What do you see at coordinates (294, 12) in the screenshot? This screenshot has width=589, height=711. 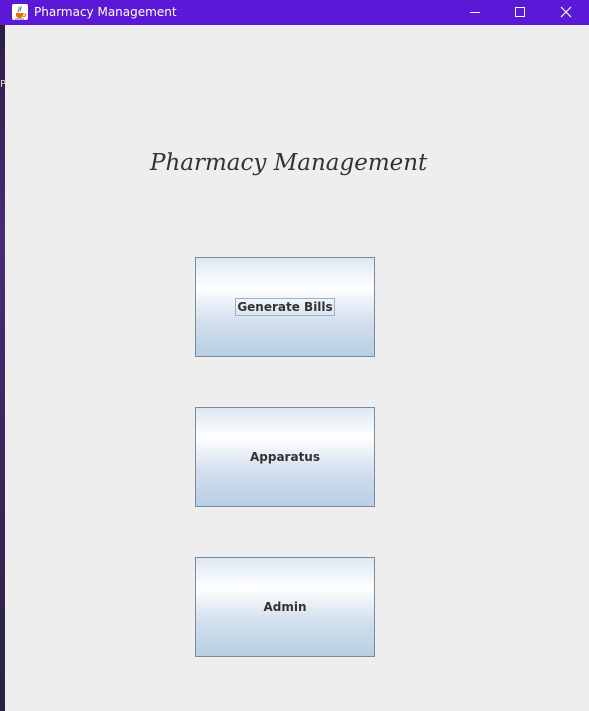 I see `title-bar: Pharmacy Management` at bounding box center [294, 12].